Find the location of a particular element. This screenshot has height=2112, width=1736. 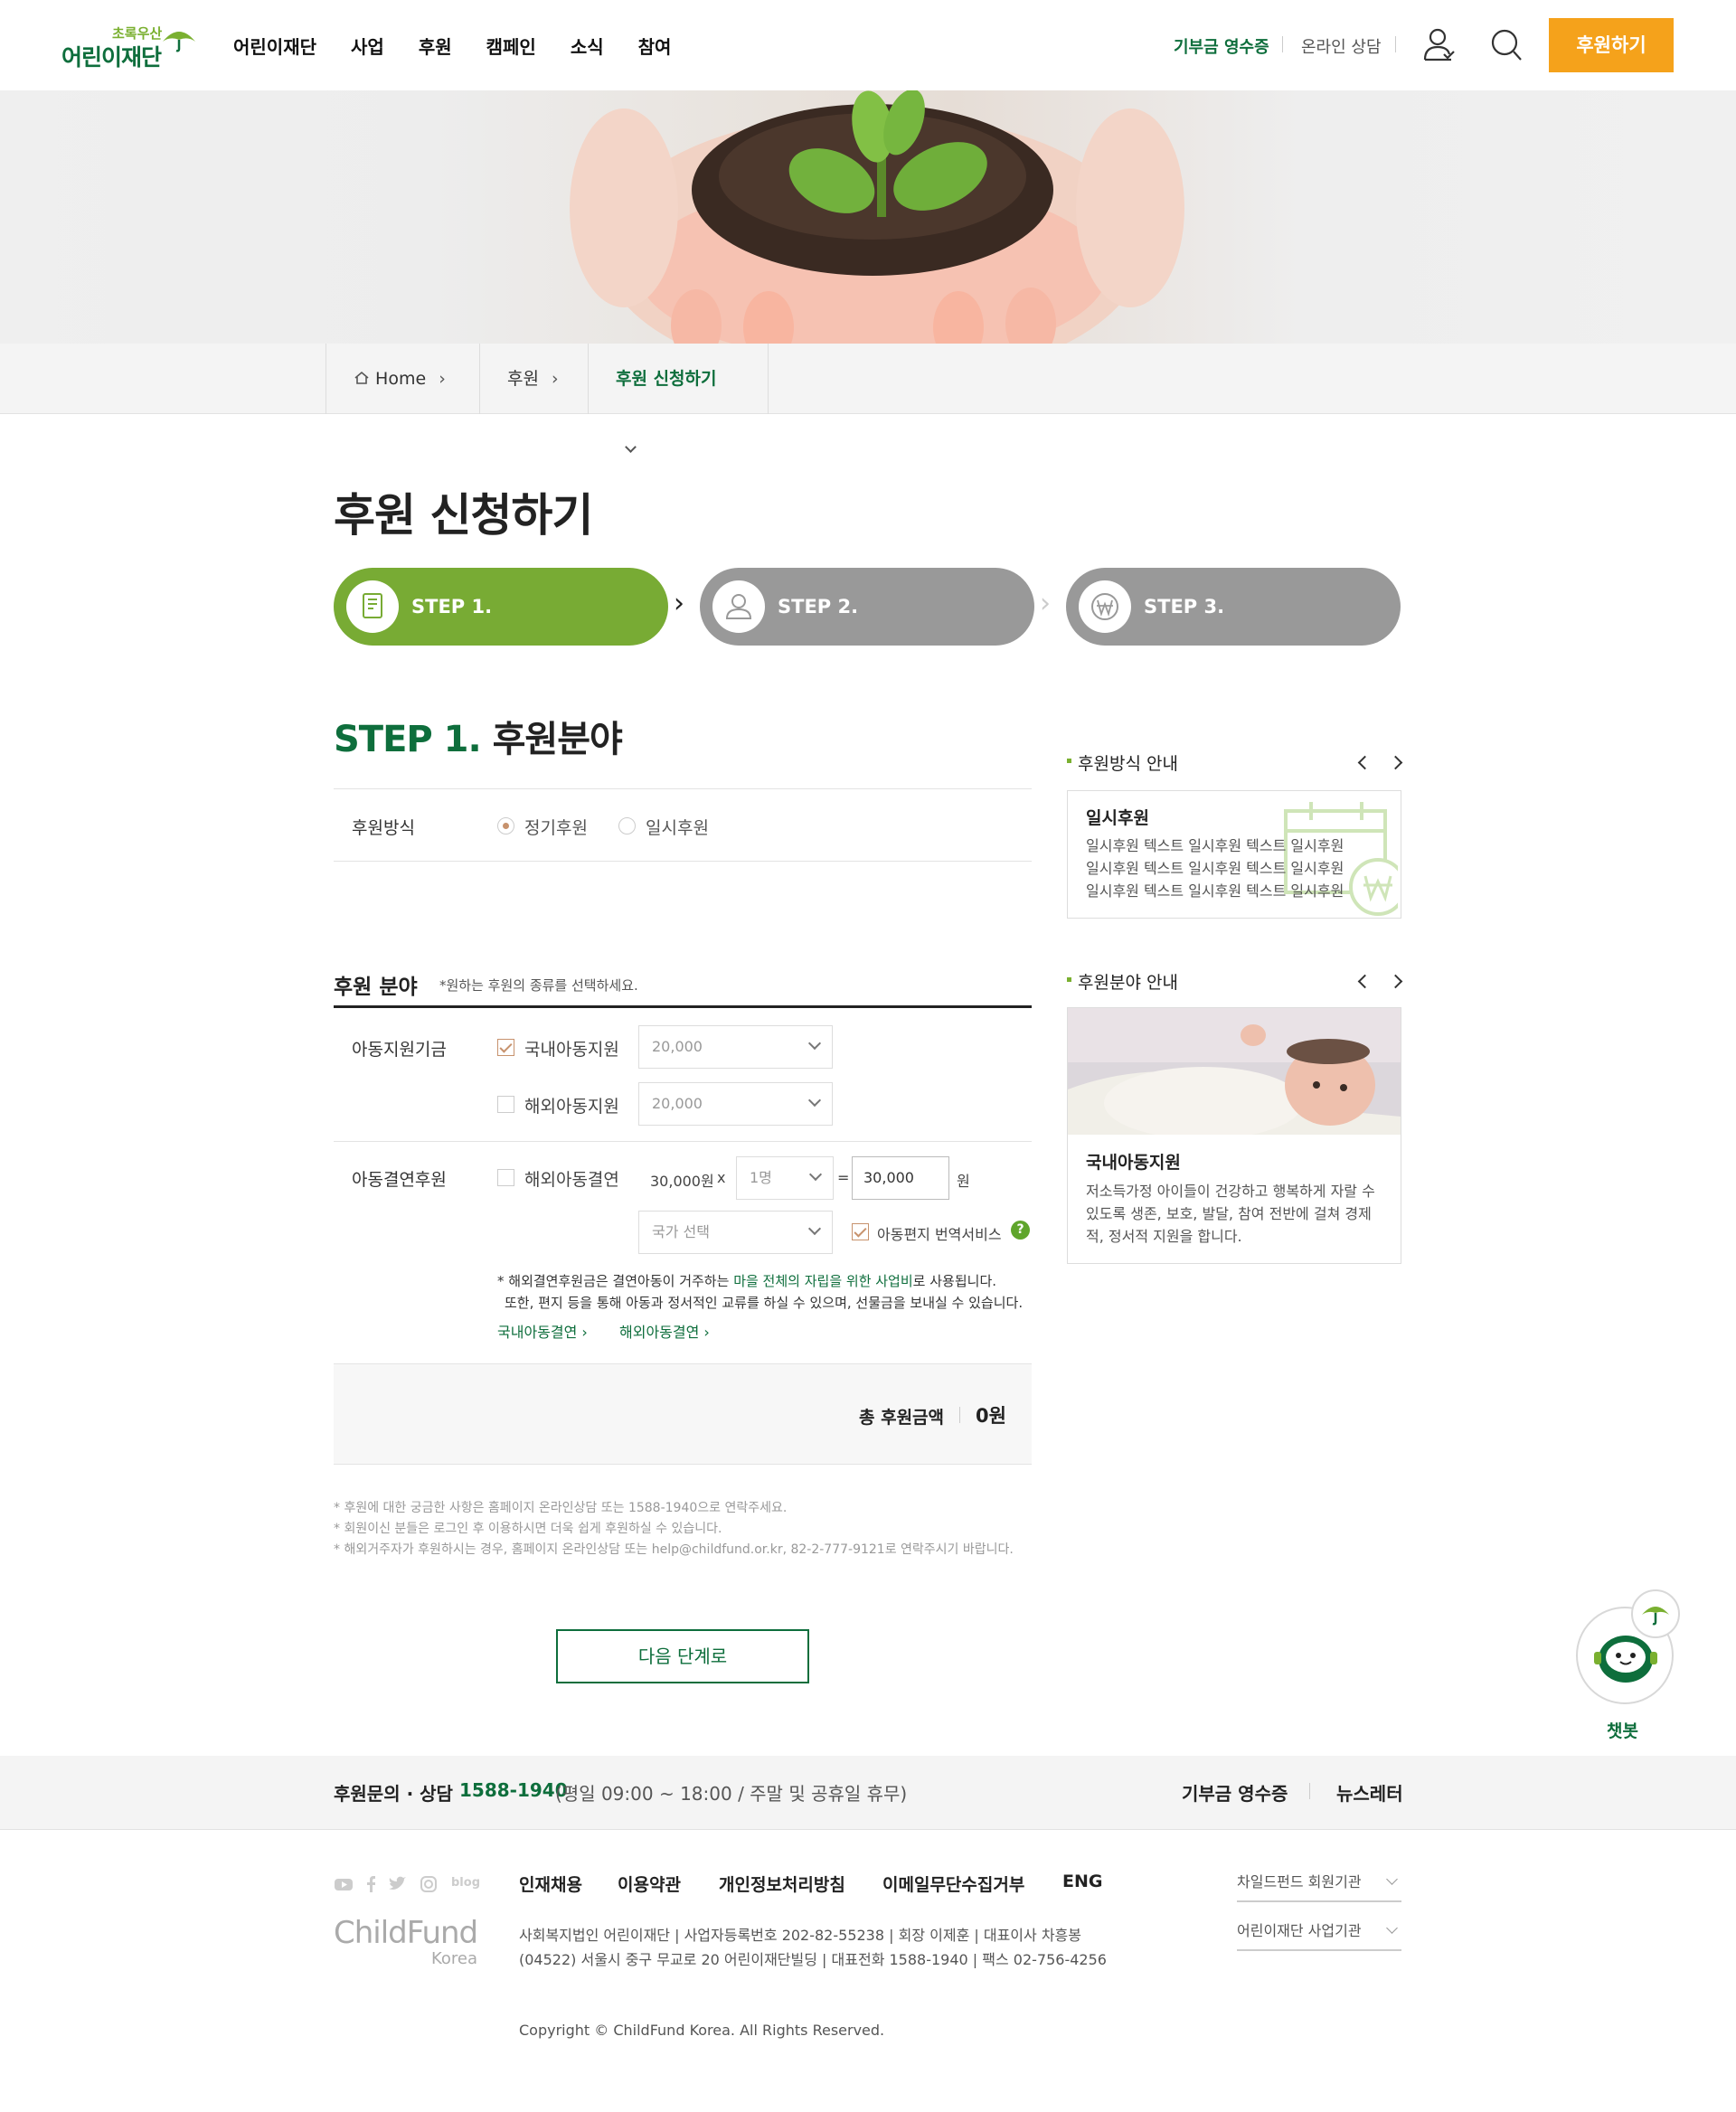

nav-foundation: 어린이재단 is located at coordinates (274, 46).